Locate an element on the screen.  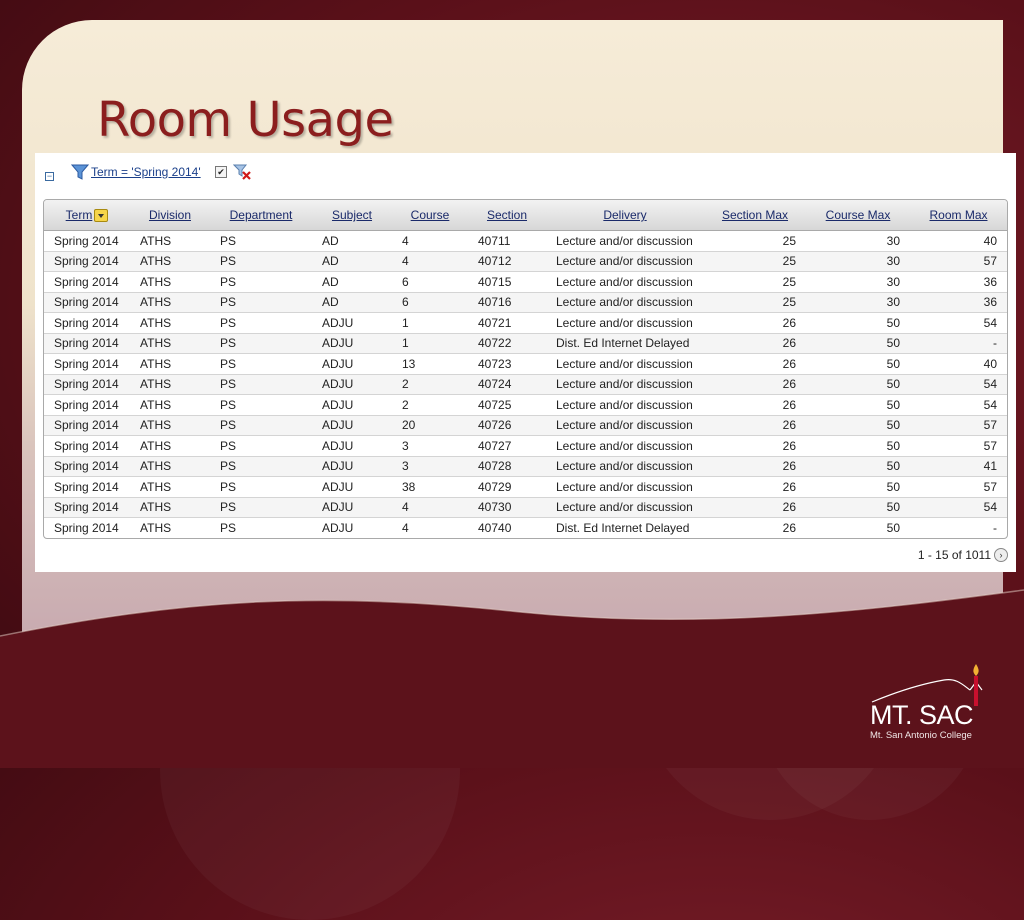
column-header-course-max: Course Max is located at coordinates (858, 215).